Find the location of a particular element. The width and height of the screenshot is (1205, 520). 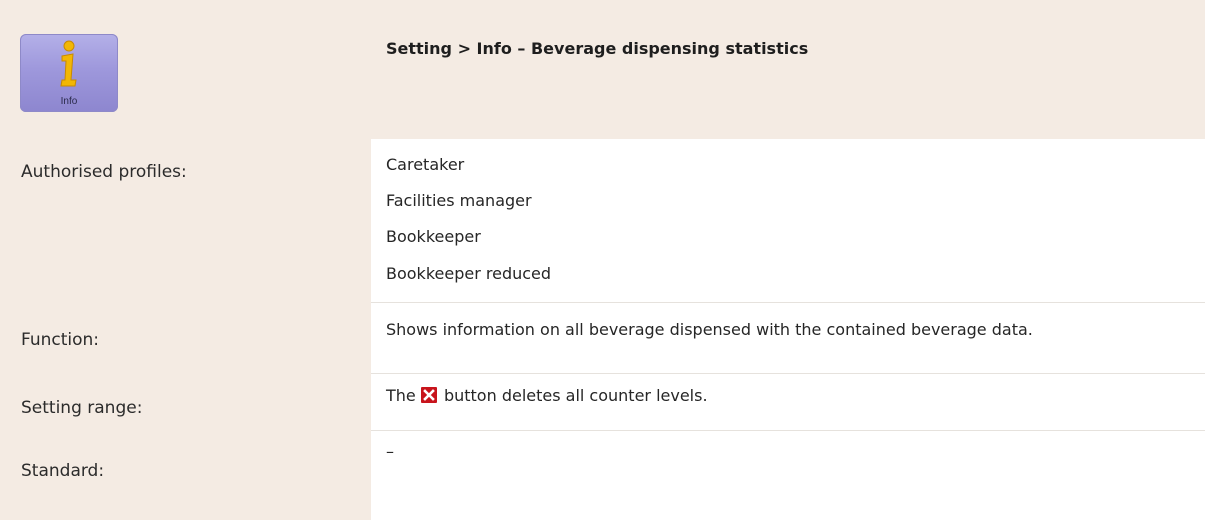

setting-range-text: The button deletes all counter levels. is located at coordinates (547, 396).